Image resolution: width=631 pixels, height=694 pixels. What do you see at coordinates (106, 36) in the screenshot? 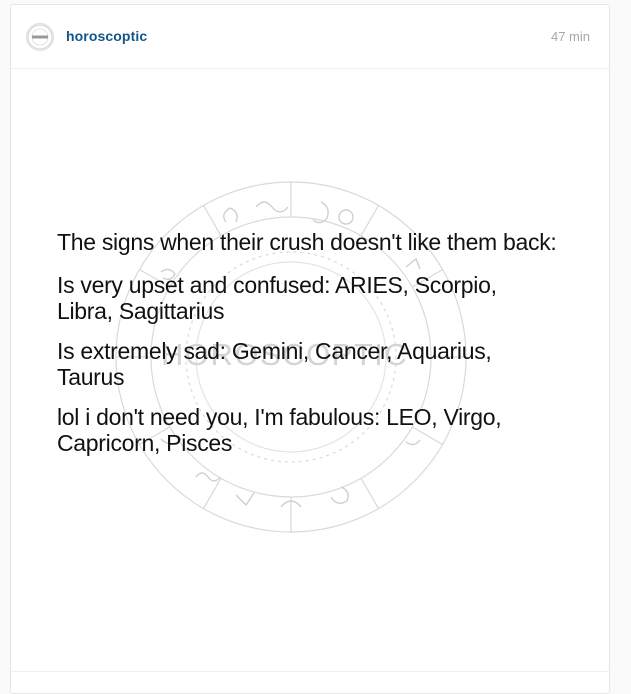
I see `username-link: horoscoptic` at bounding box center [106, 36].